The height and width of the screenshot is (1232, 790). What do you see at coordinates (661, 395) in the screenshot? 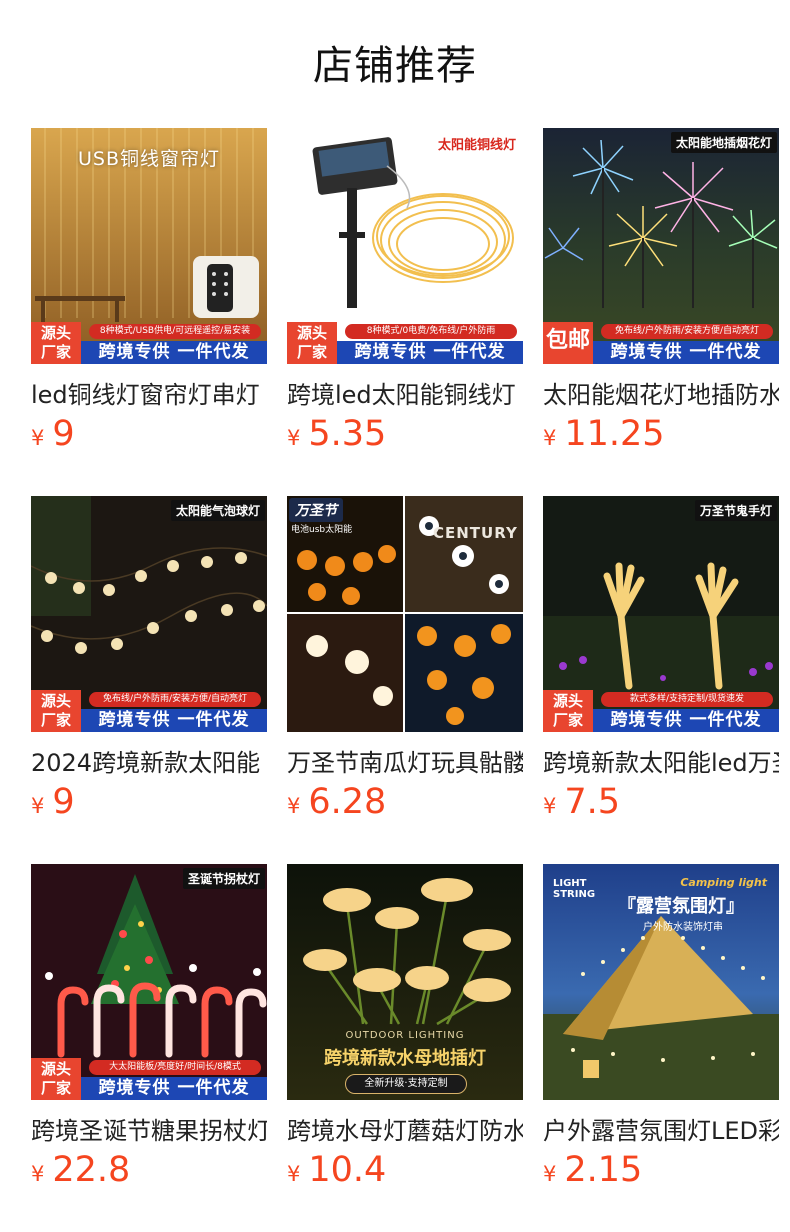
I see `product-name: 太阳能烟花灯地插防水` at bounding box center [661, 395].